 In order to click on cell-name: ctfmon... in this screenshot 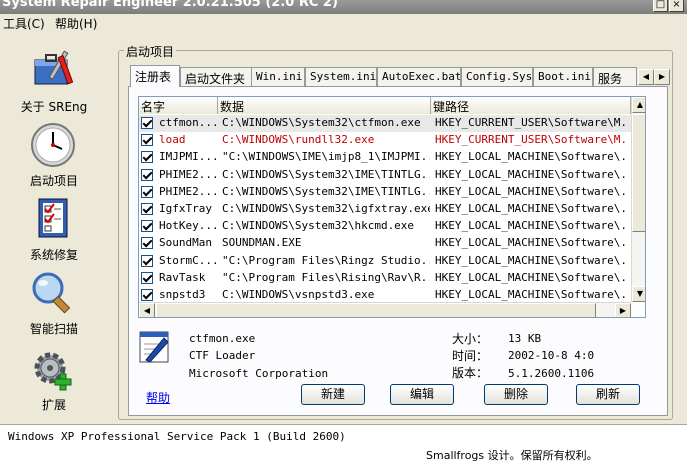, I will do `click(188, 122)`.